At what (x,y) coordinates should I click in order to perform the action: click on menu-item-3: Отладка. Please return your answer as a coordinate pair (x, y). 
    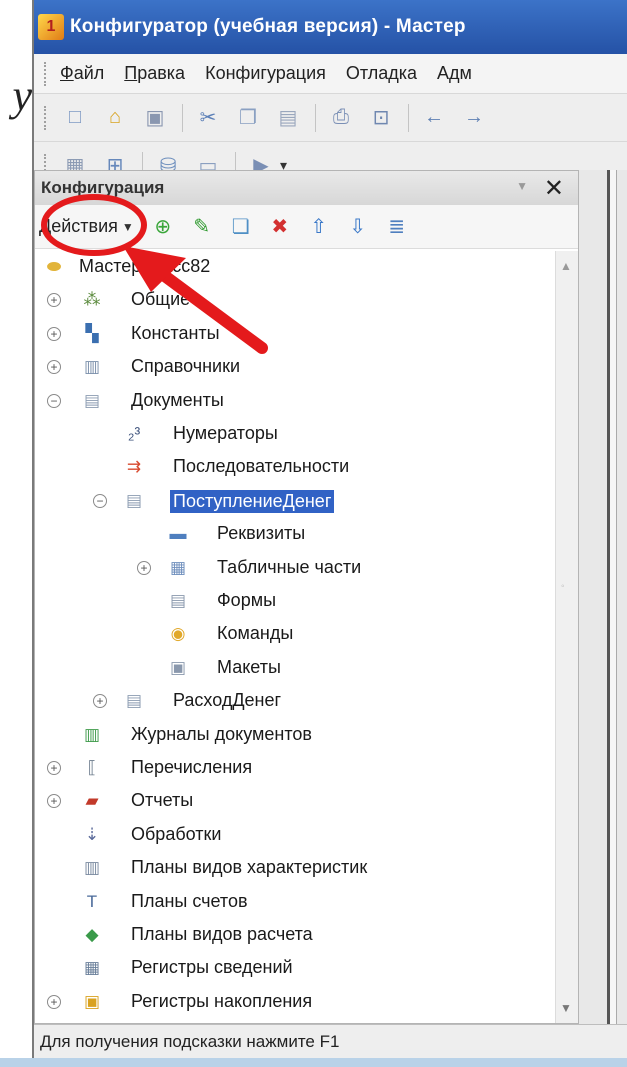
    Looking at the image, I should click on (381, 73).